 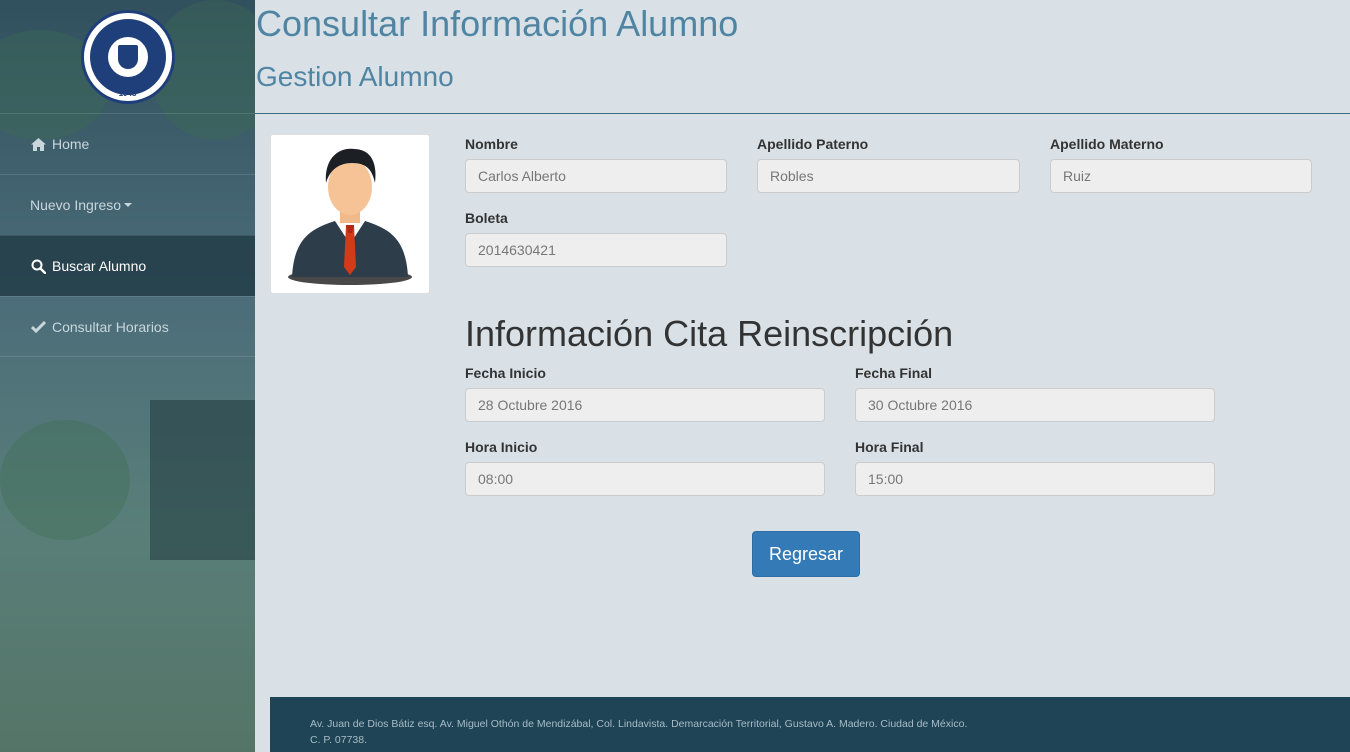 What do you see at coordinates (110, 326) in the screenshot?
I see `sidebar-item-label: Consultar Horarios` at bounding box center [110, 326].